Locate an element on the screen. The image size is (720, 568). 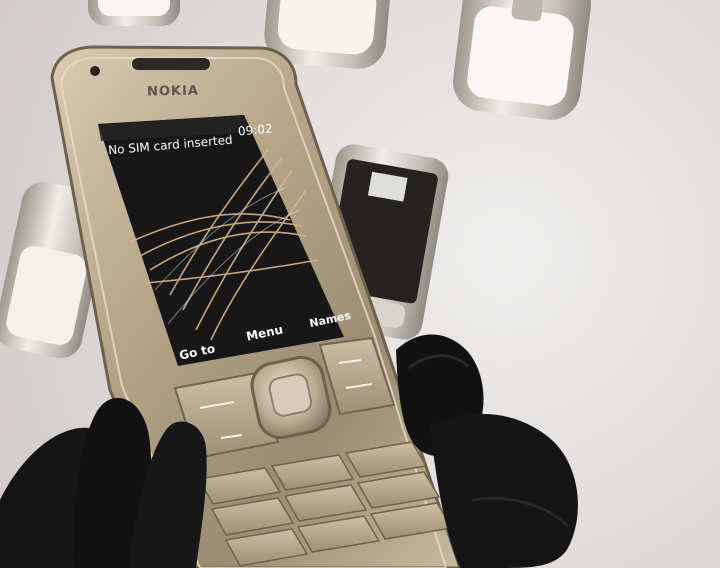
center-select-key is located at coordinates (290, 395).